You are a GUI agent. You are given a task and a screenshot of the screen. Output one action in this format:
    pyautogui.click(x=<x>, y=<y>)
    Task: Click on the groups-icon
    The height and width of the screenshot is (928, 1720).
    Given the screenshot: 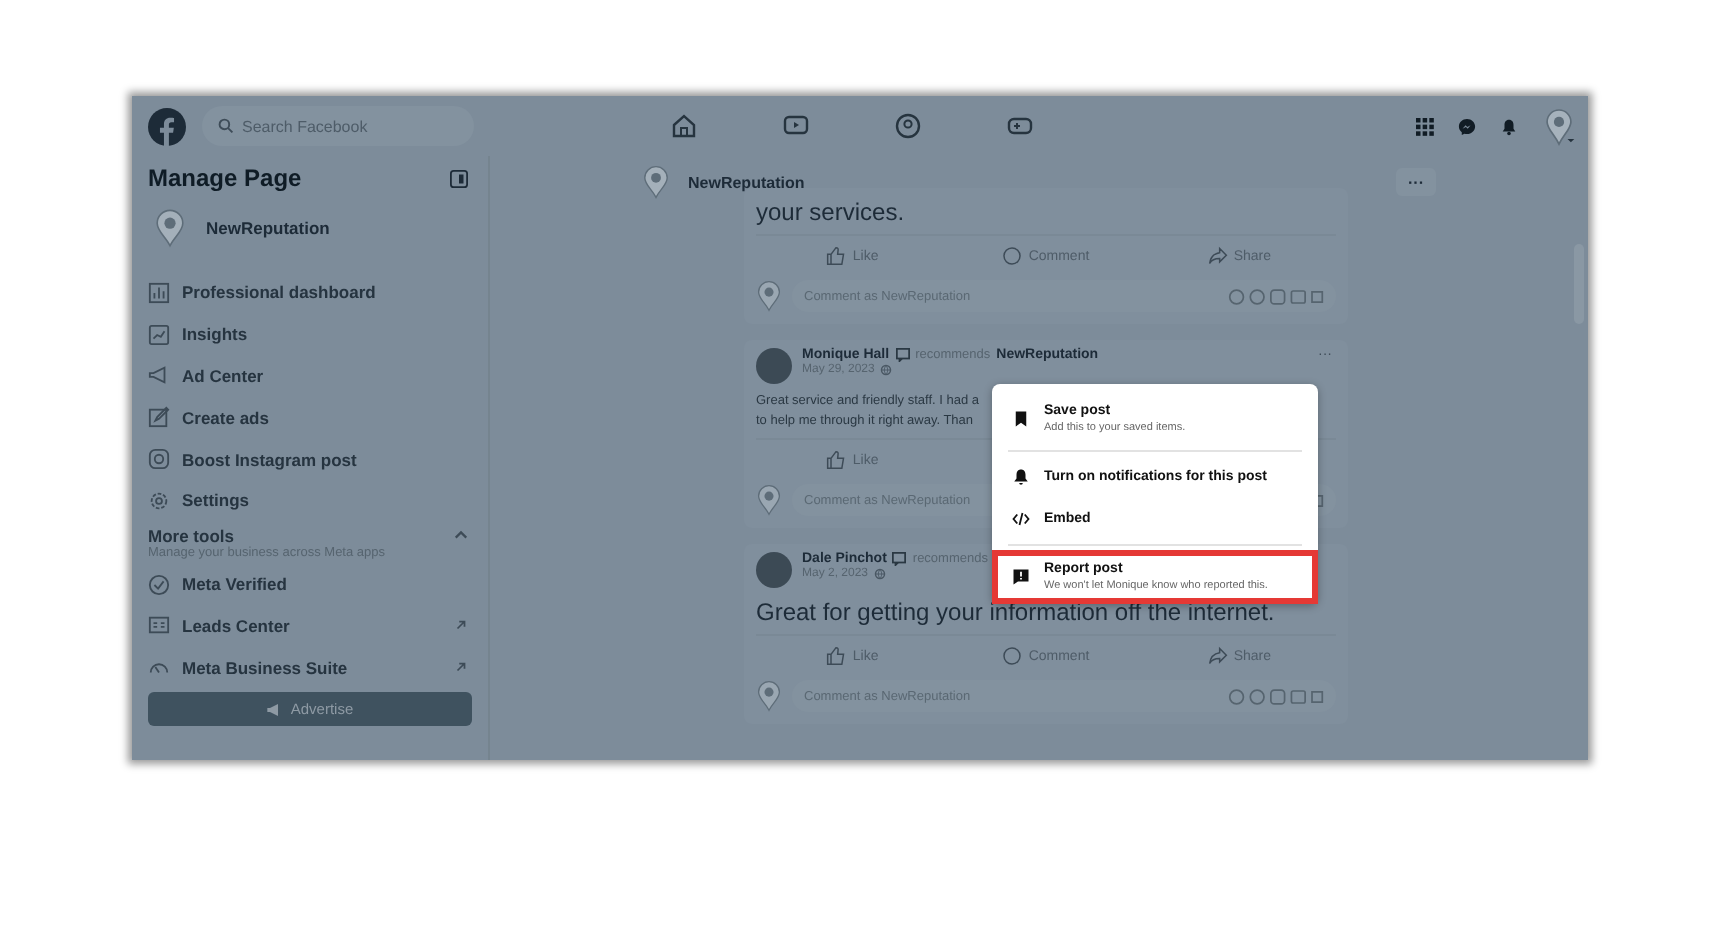 What is the action you would take?
    pyautogui.click(x=908, y=126)
    